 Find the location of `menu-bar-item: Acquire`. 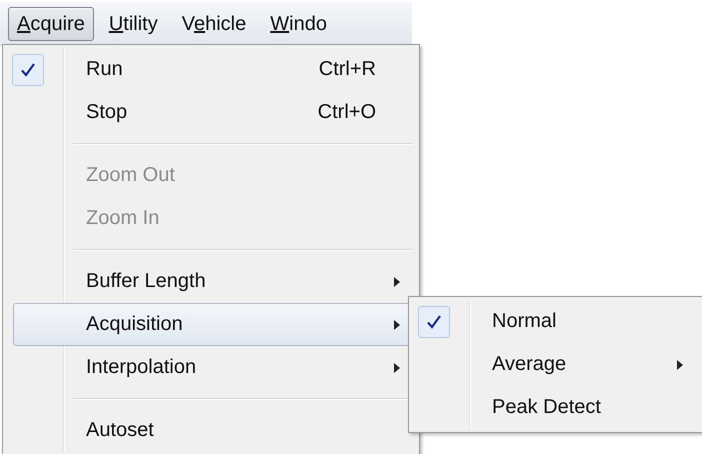

menu-bar-item: Acquire is located at coordinates (51, 23).